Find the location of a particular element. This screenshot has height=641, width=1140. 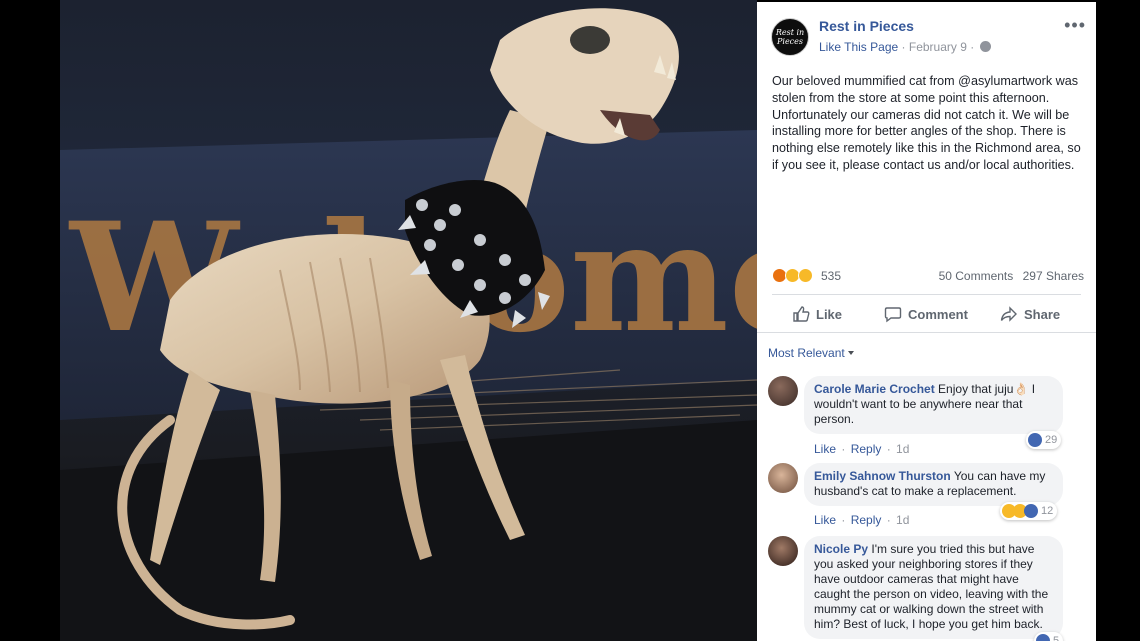

like-page-link: Like This Page is located at coordinates (858, 47).